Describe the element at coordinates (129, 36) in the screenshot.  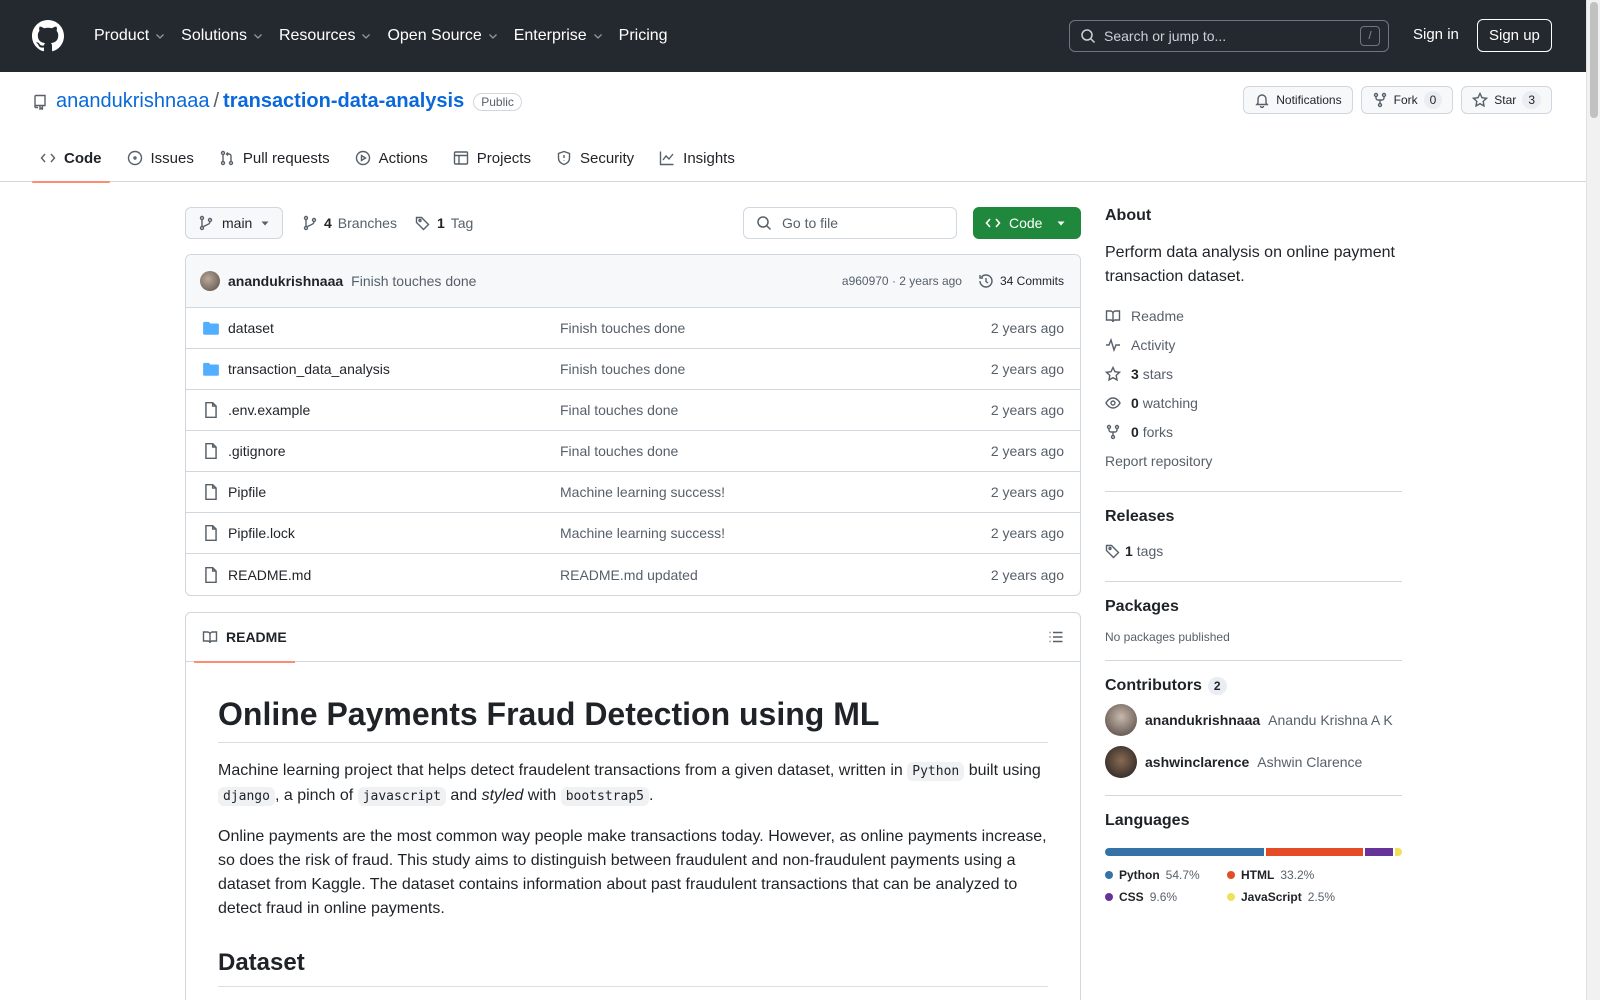
I see `top-nav-product: Product` at that location.